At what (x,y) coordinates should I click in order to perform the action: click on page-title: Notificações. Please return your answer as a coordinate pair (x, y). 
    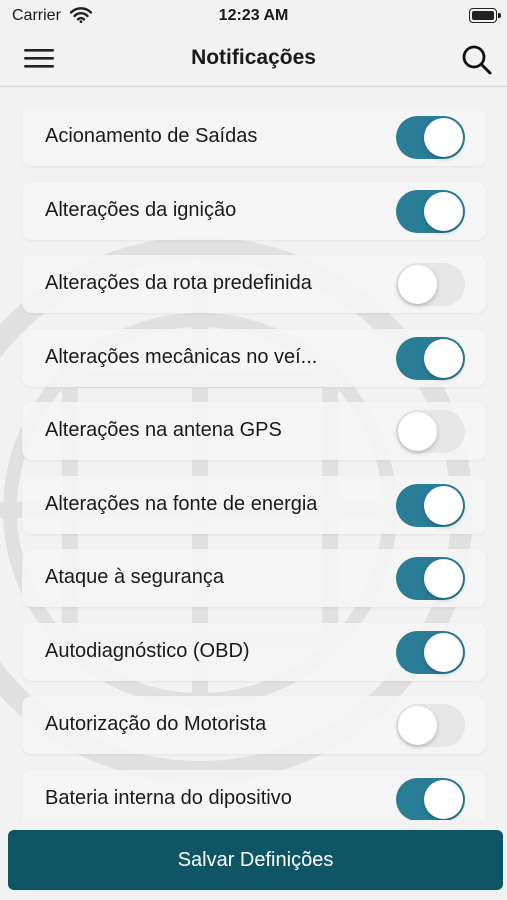
    Looking at the image, I should click on (253, 57).